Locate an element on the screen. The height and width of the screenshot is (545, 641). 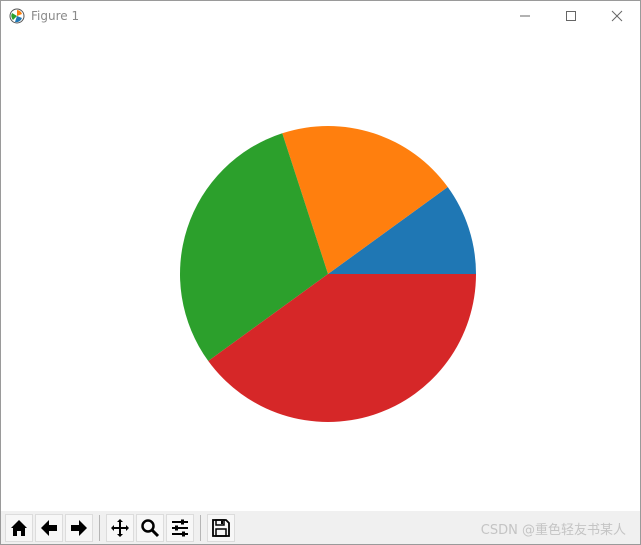
forward-icon is located at coordinates (79, 527).